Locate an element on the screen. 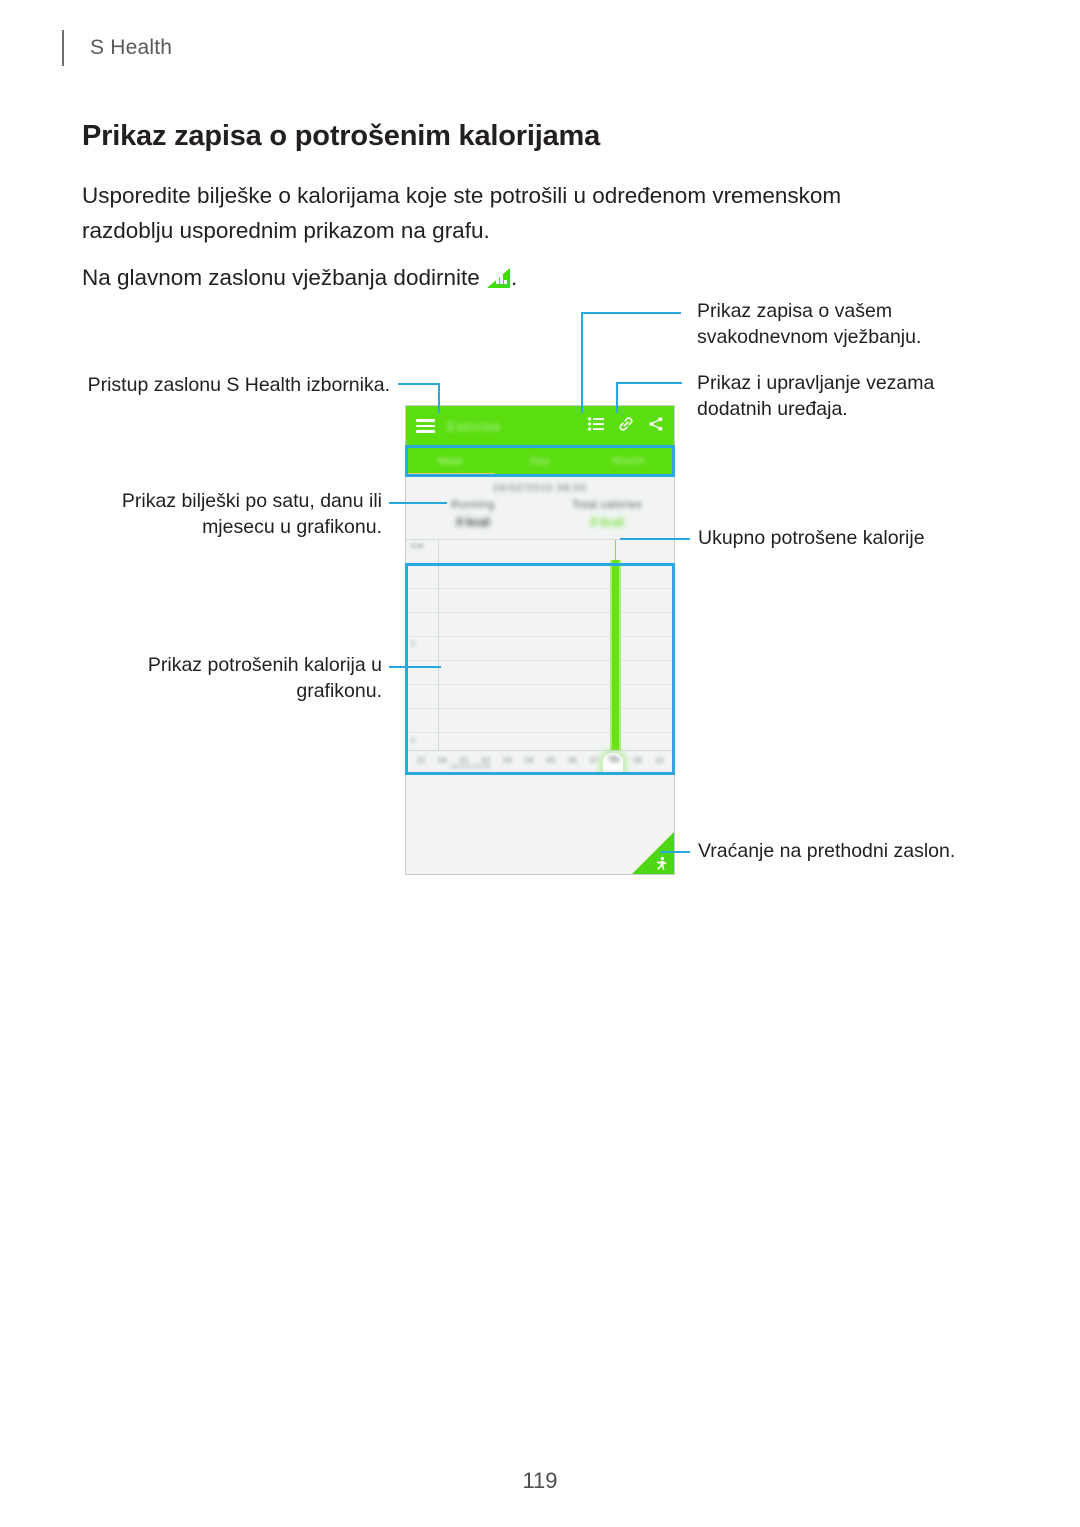 Image resolution: width=1080 pixels, height=1527 pixels. x-tick: 09 is located at coordinates (637, 760).